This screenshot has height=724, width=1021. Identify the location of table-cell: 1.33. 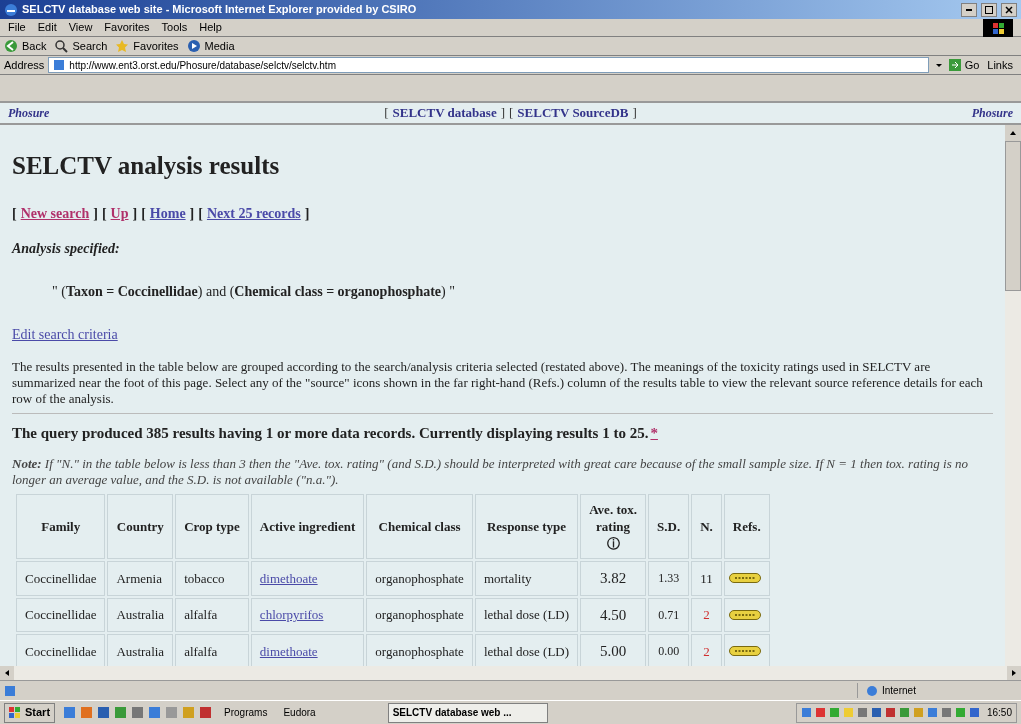
(669, 578).